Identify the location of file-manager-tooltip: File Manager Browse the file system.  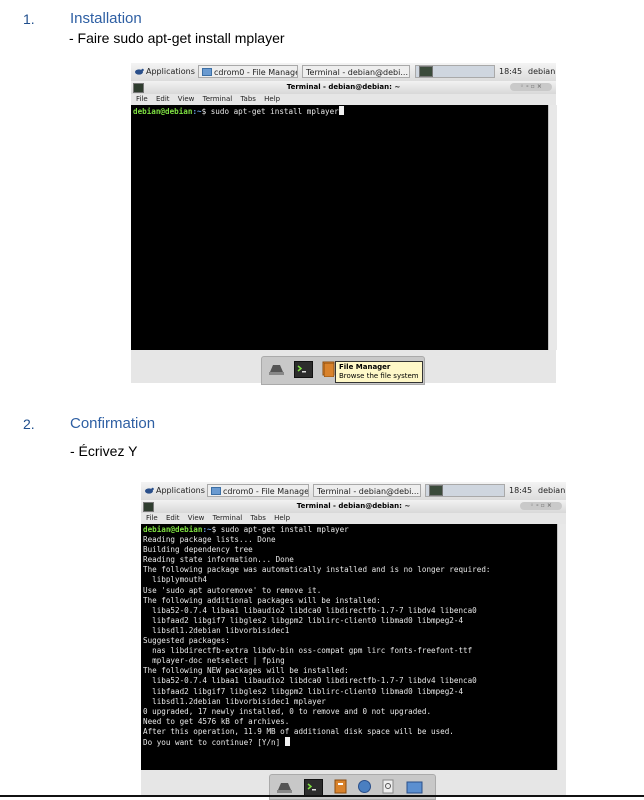
(373, 372).